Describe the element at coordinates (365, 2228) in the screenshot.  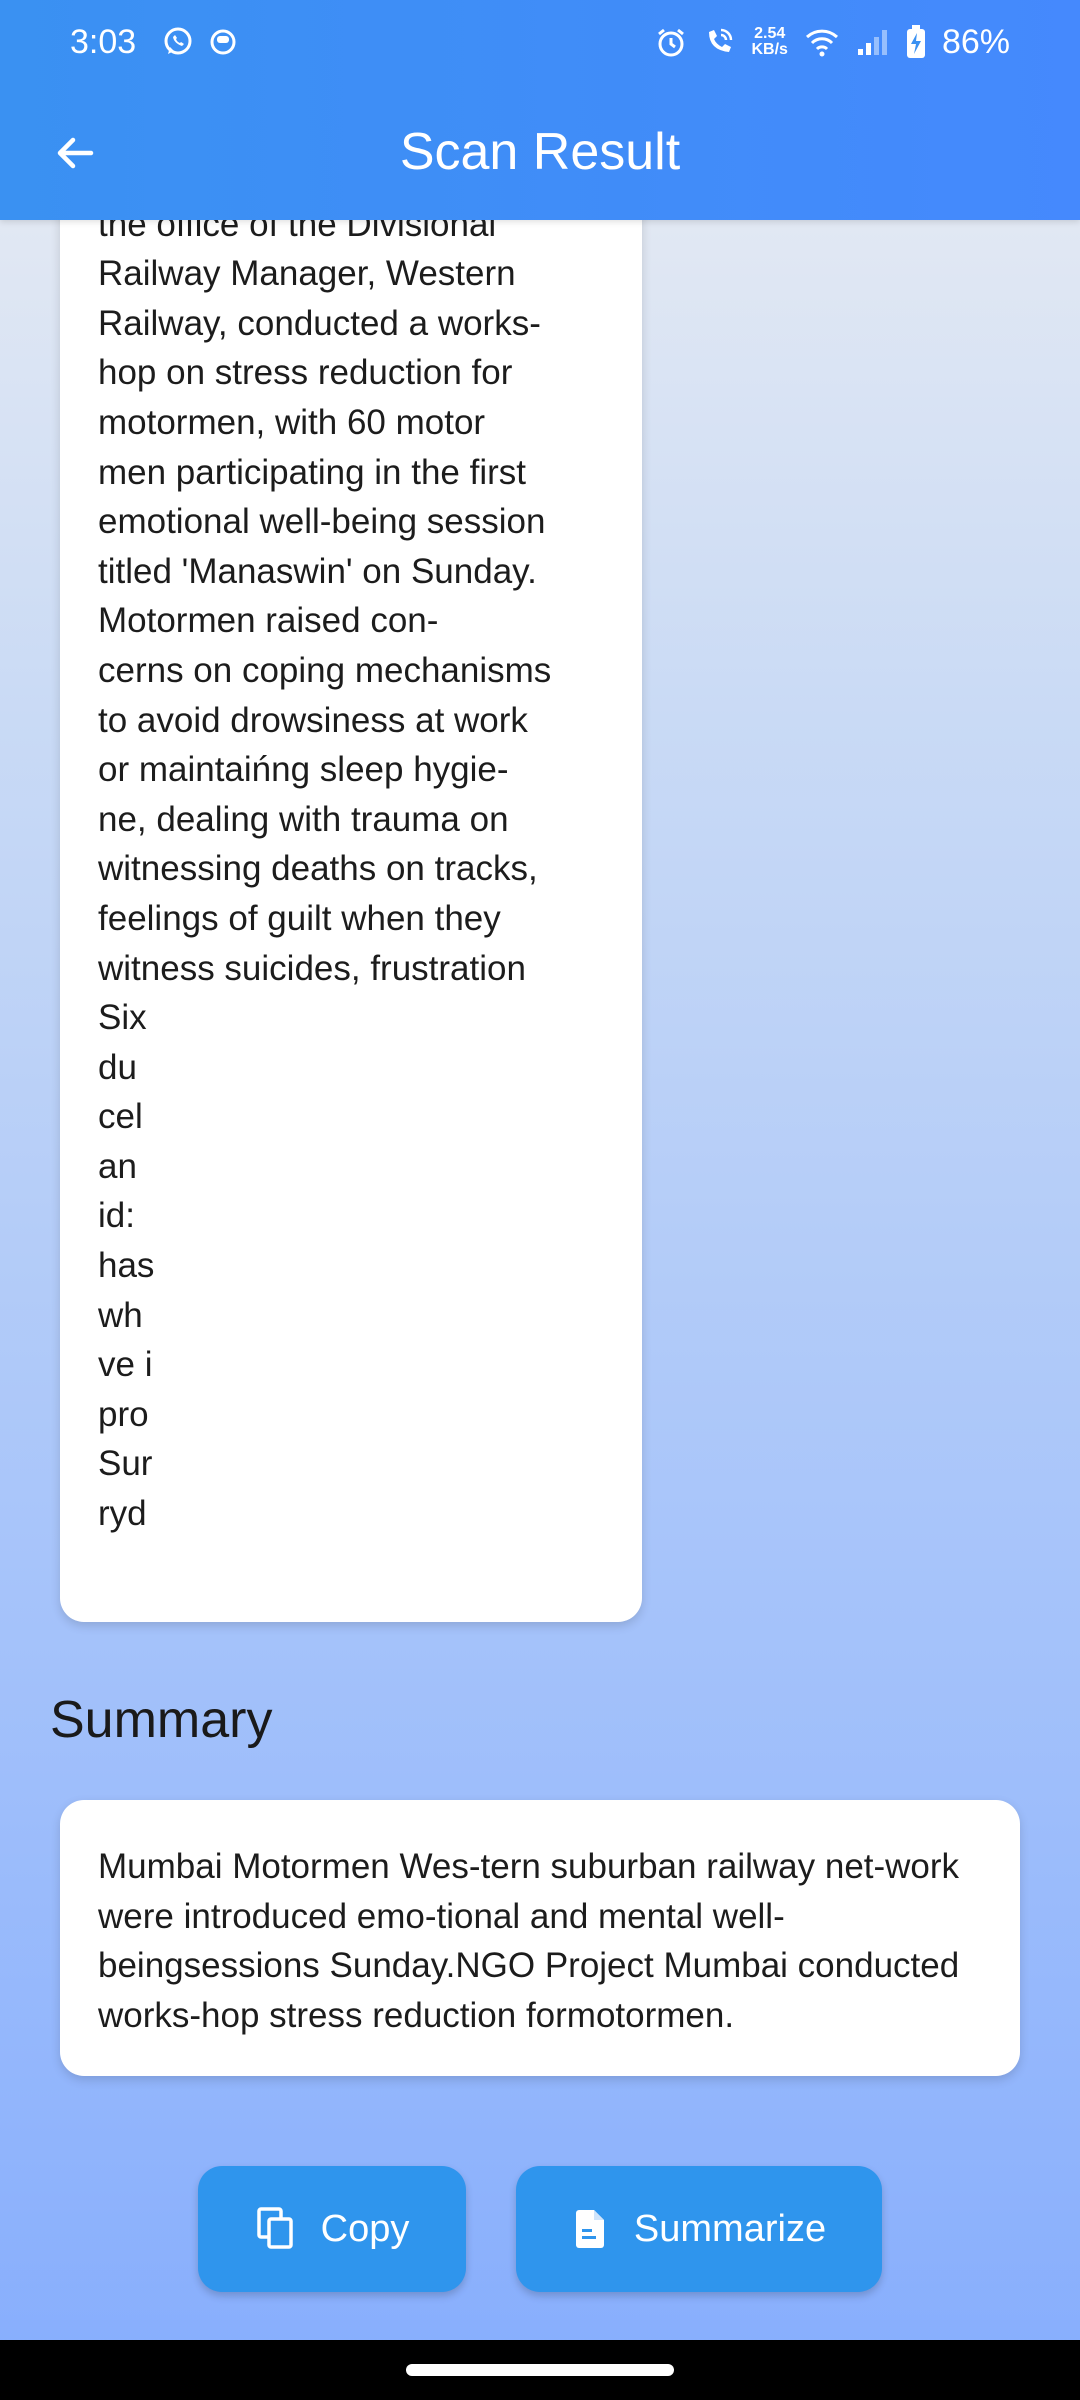
I see `copy-button-label: Copy` at that location.